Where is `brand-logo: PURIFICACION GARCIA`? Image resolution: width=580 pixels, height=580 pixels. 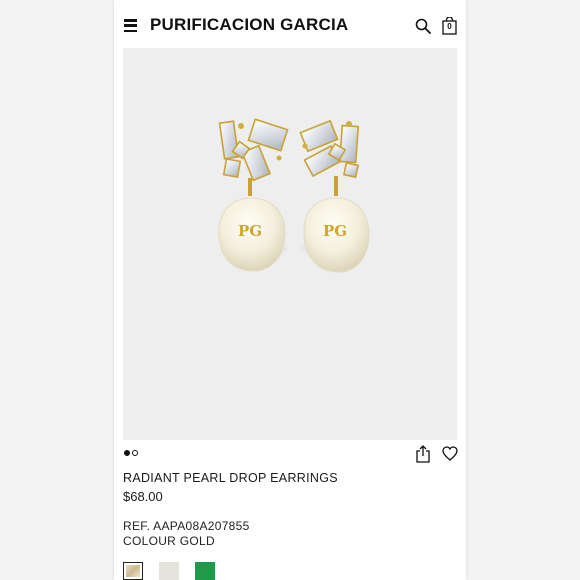 brand-logo: PURIFICACION GARCIA is located at coordinates (249, 25).